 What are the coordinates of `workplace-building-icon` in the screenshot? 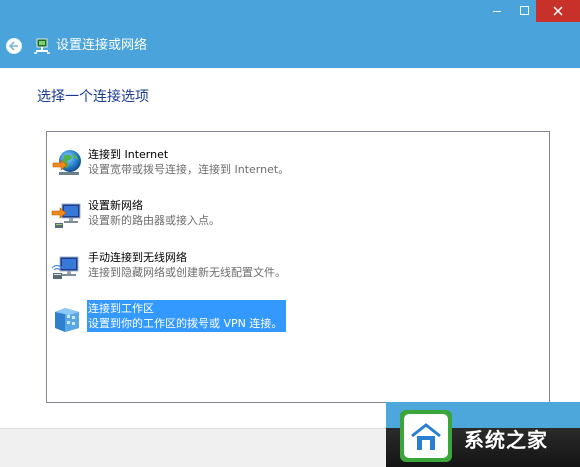 It's located at (67, 318).